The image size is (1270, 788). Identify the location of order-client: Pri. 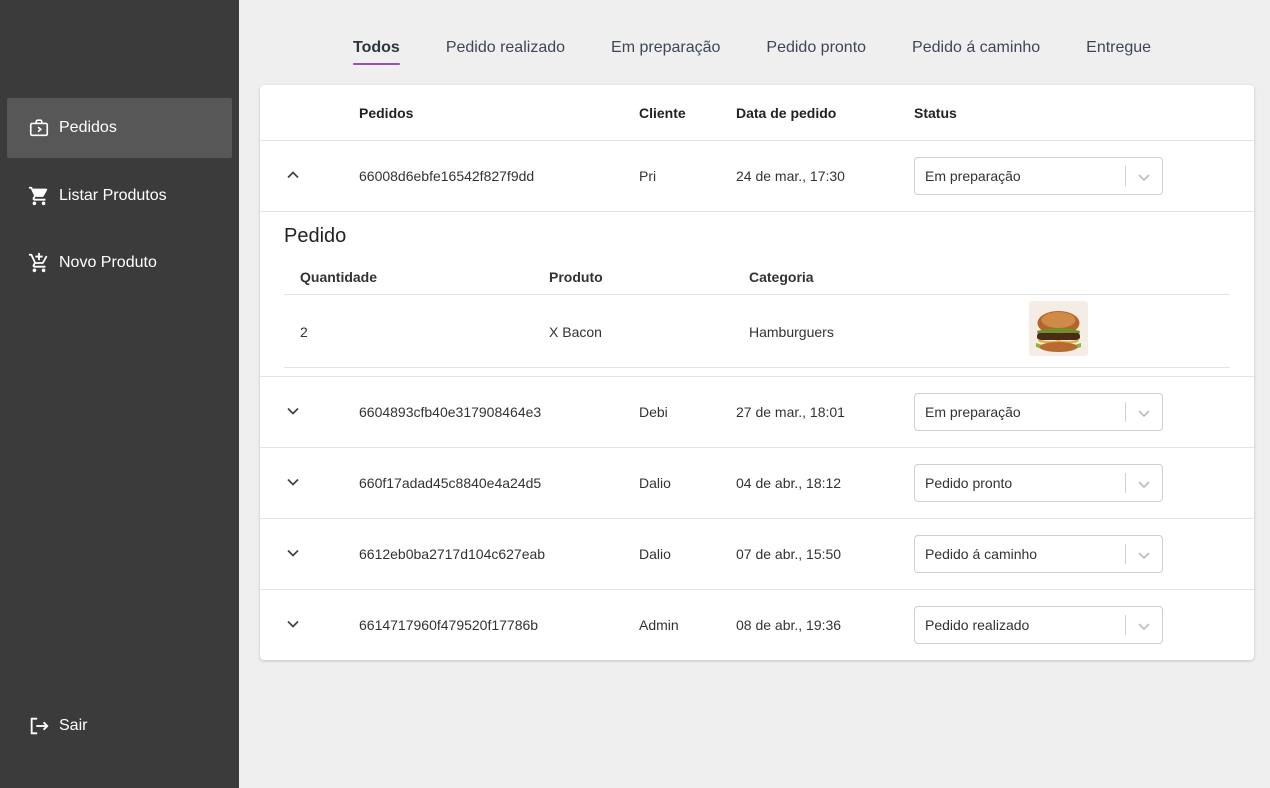
(648, 176).